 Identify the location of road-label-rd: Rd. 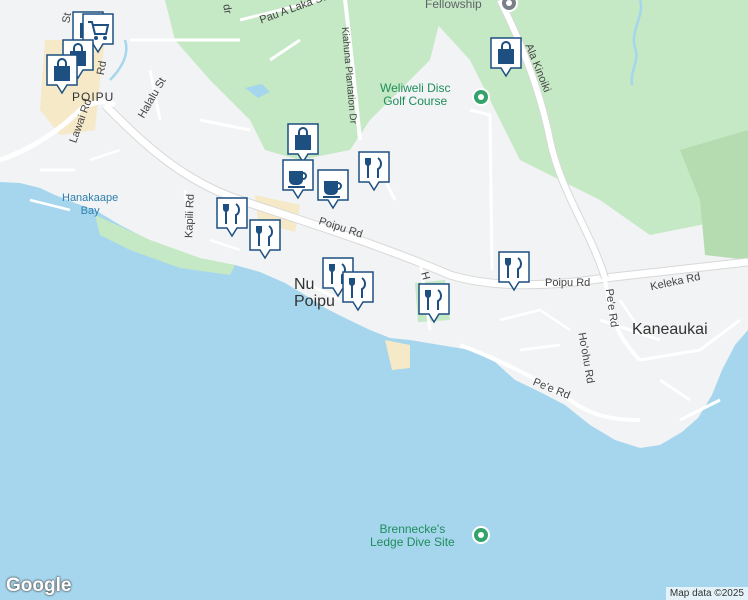
(102, 68).